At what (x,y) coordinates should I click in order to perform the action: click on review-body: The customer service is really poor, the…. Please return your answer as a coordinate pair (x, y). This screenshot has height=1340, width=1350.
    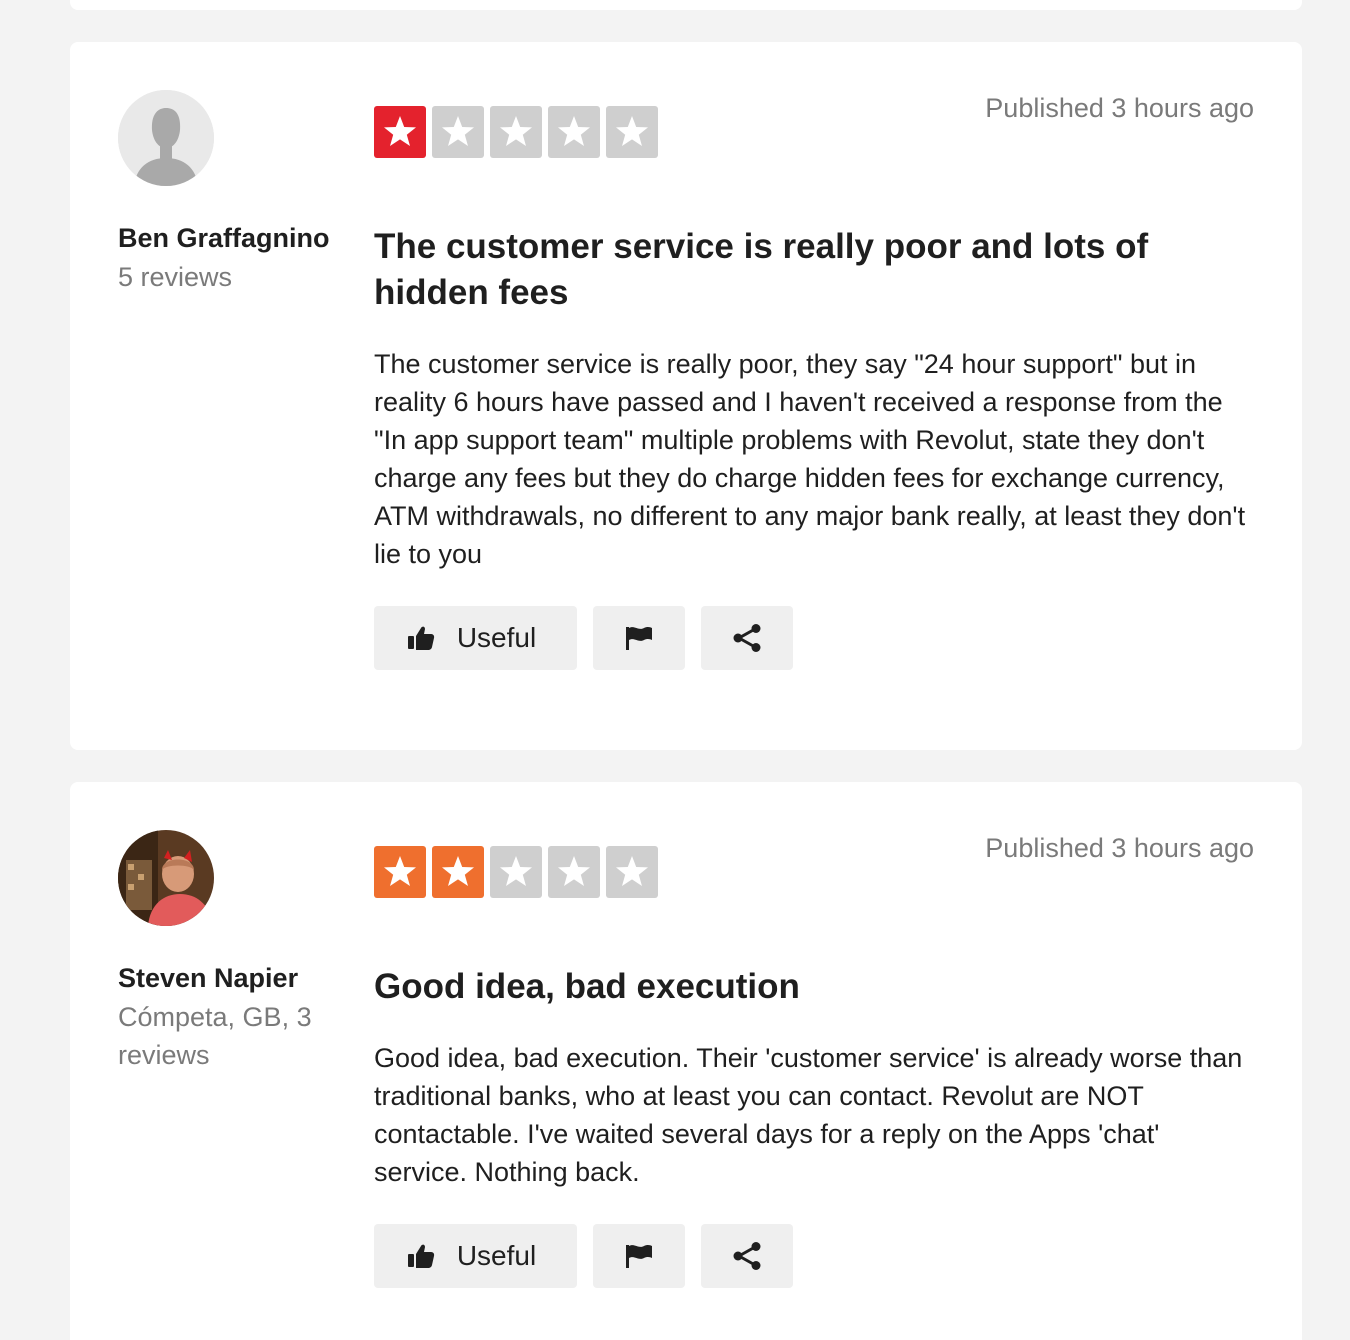
    Looking at the image, I should click on (810, 459).